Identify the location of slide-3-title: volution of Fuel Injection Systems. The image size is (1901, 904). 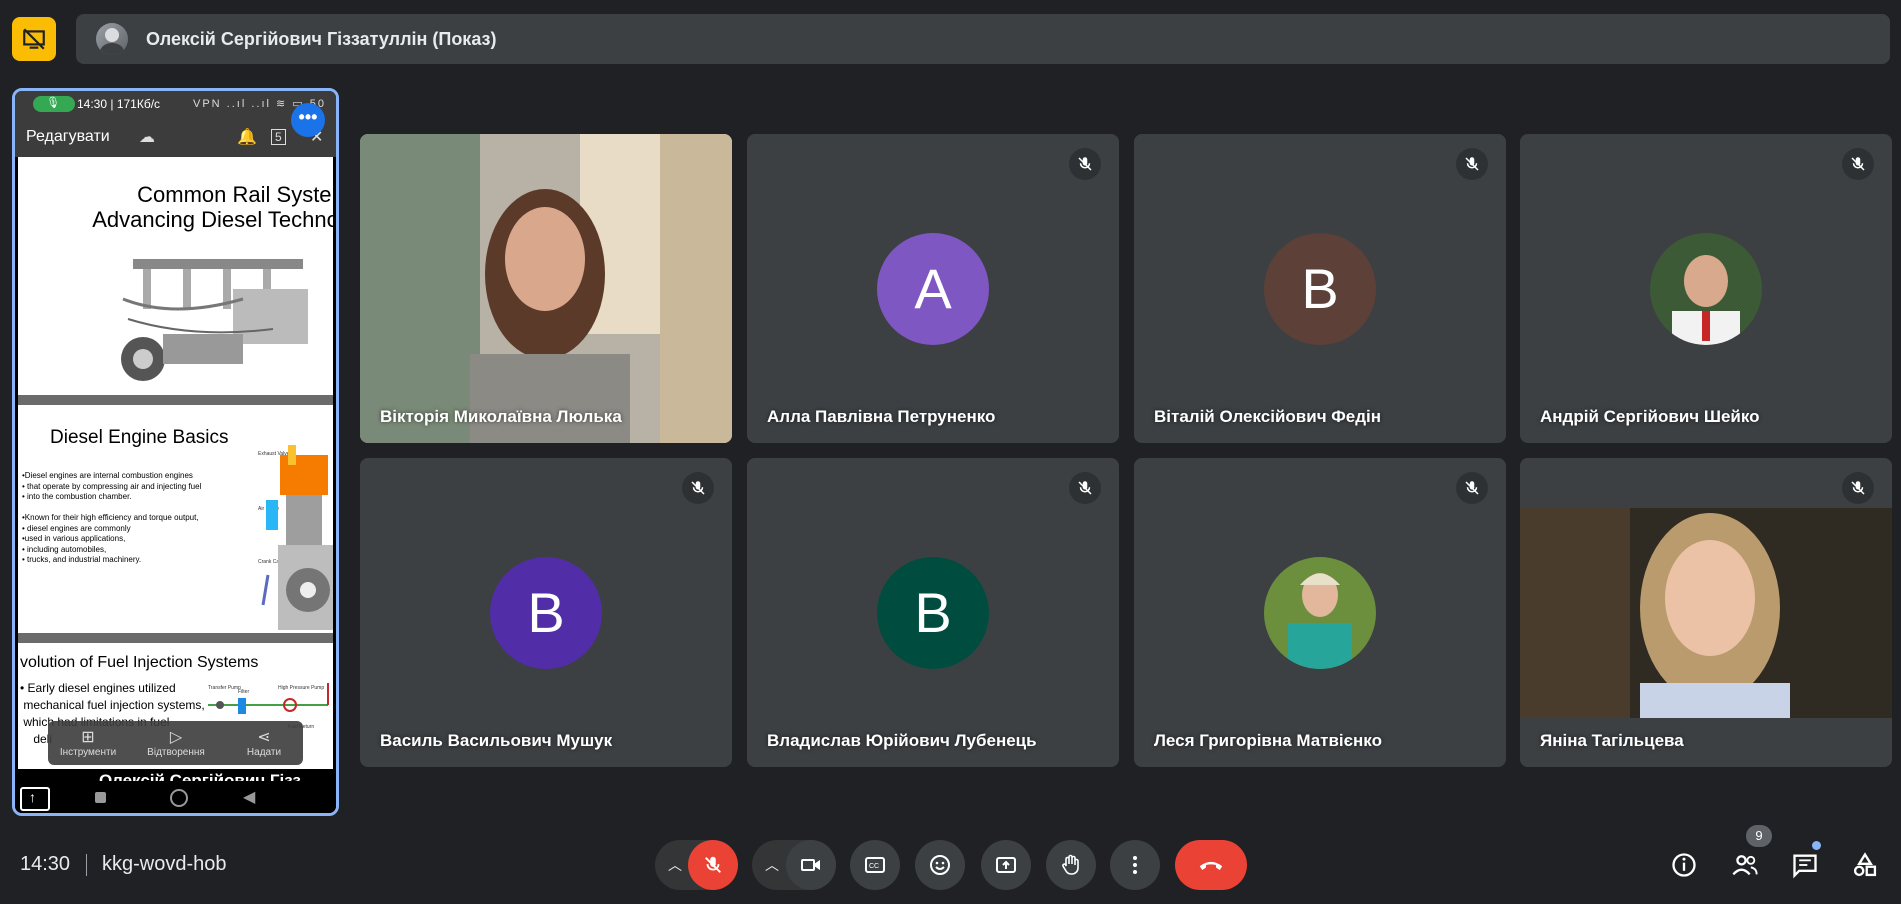
(139, 662).